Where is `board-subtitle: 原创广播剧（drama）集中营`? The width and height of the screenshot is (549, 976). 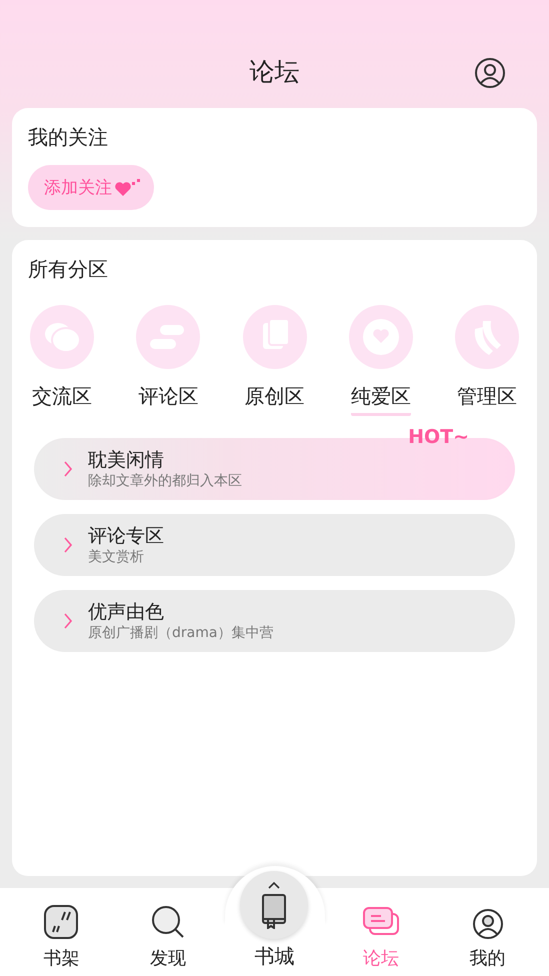
board-subtitle: 原创广播剧（drama）集中营 is located at coordinates (181, 633).